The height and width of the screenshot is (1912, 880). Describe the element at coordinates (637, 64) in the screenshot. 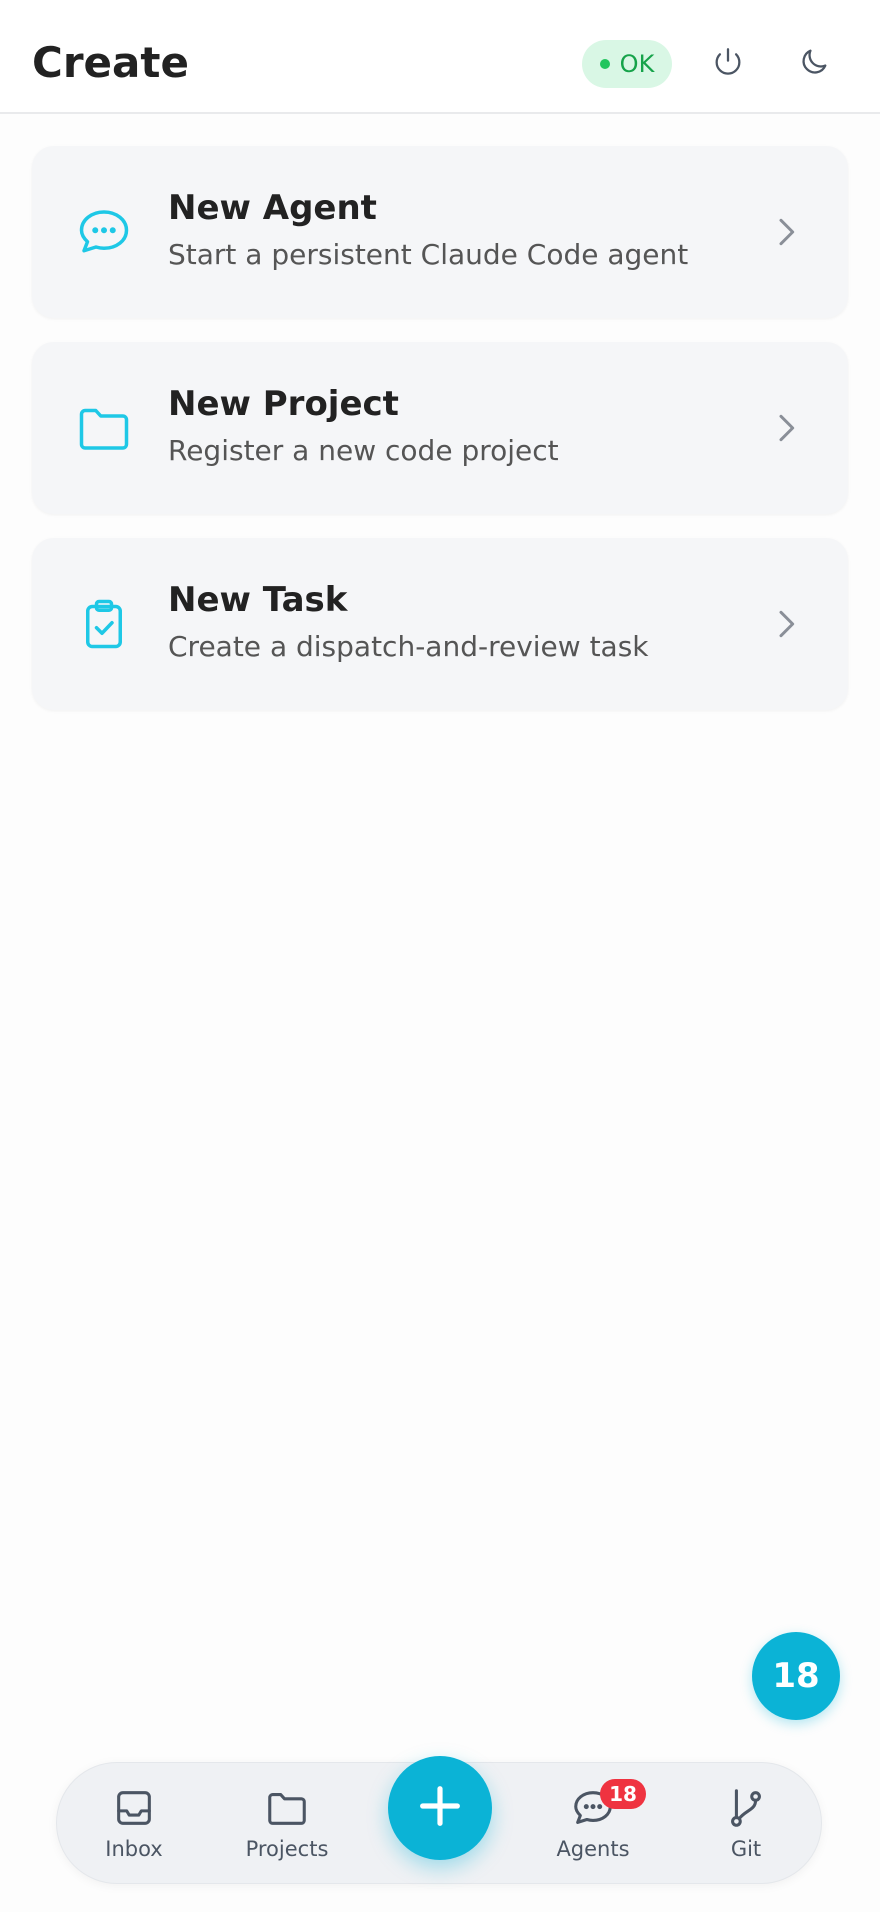

I see `status-label: OK` at that location.